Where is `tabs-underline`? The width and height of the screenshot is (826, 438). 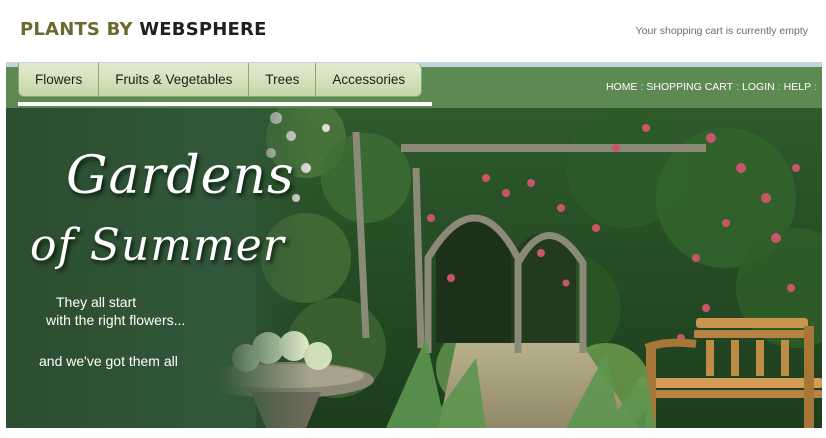
tabs-underline is located at coordinates (225, 104).